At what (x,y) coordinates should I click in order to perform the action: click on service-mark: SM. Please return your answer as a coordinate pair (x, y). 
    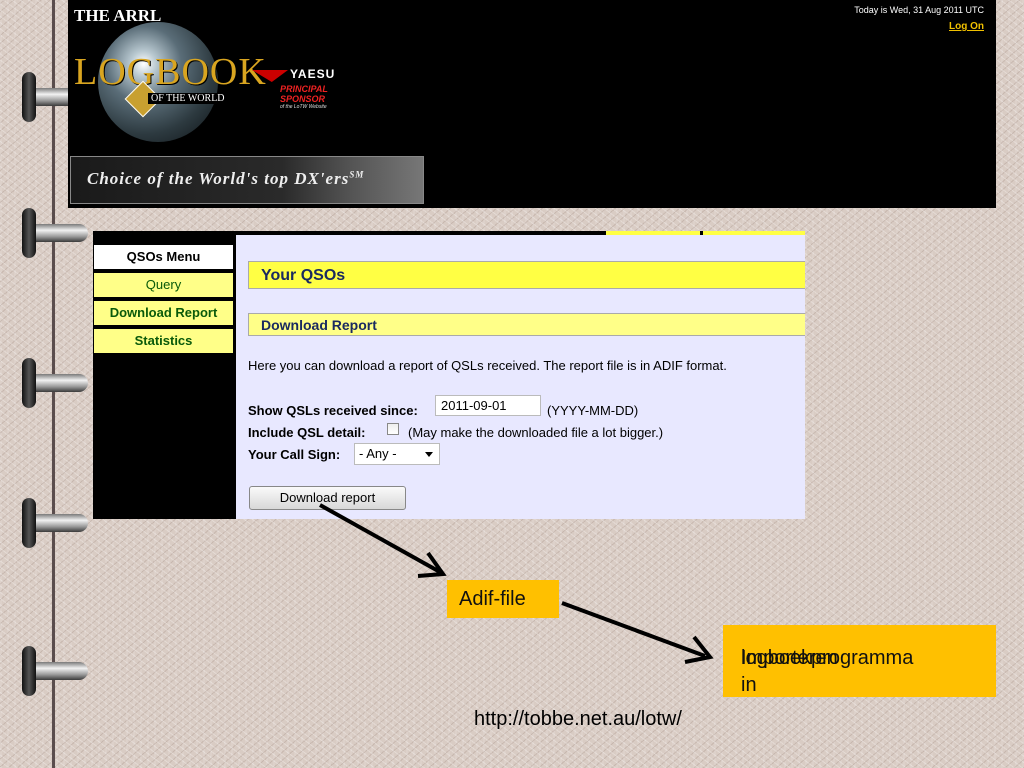
    Looking at the image, I should click on (357, 174).